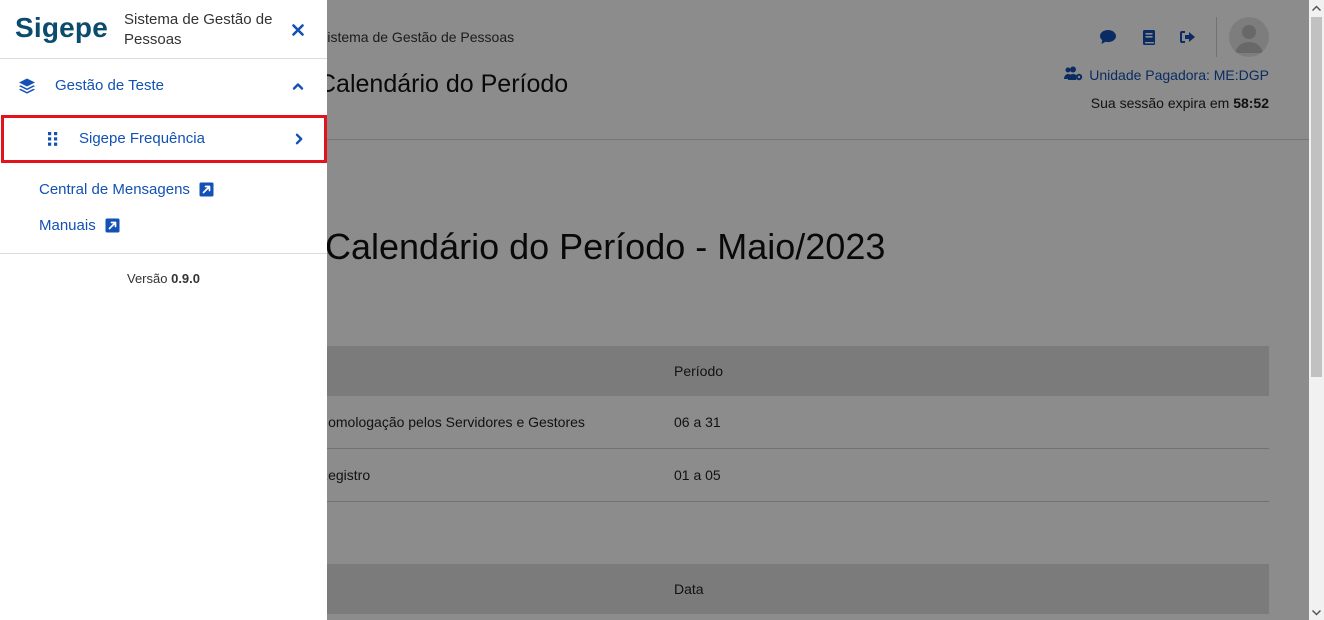  I want to click on link-central-de-mensagens: Central de Mensagens, so click(126, 189).